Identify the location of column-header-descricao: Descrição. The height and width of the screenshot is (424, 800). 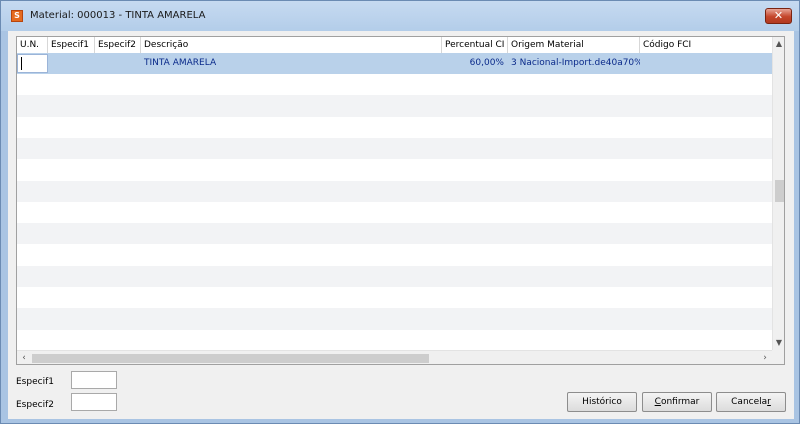
(291, 45).